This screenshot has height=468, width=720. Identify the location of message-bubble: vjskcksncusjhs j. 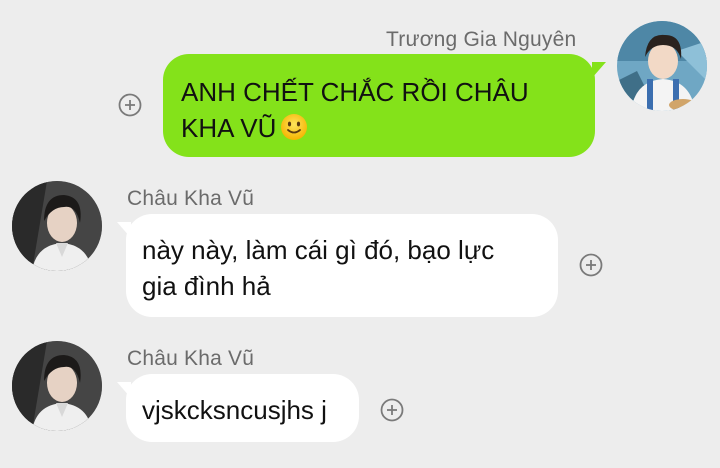
(242, 408).